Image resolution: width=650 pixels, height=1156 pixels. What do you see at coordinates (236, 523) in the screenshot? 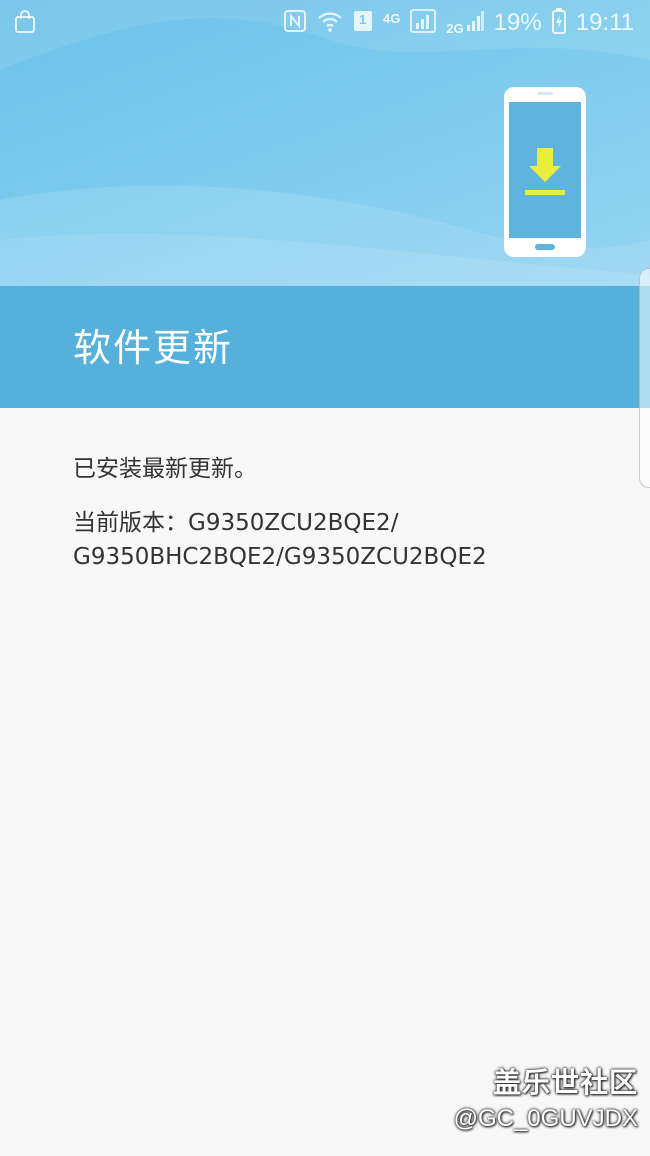
I see `current-version-line-1: 当前版本：G9350ZCU2BQE2/` at bounding box center [236, 523].